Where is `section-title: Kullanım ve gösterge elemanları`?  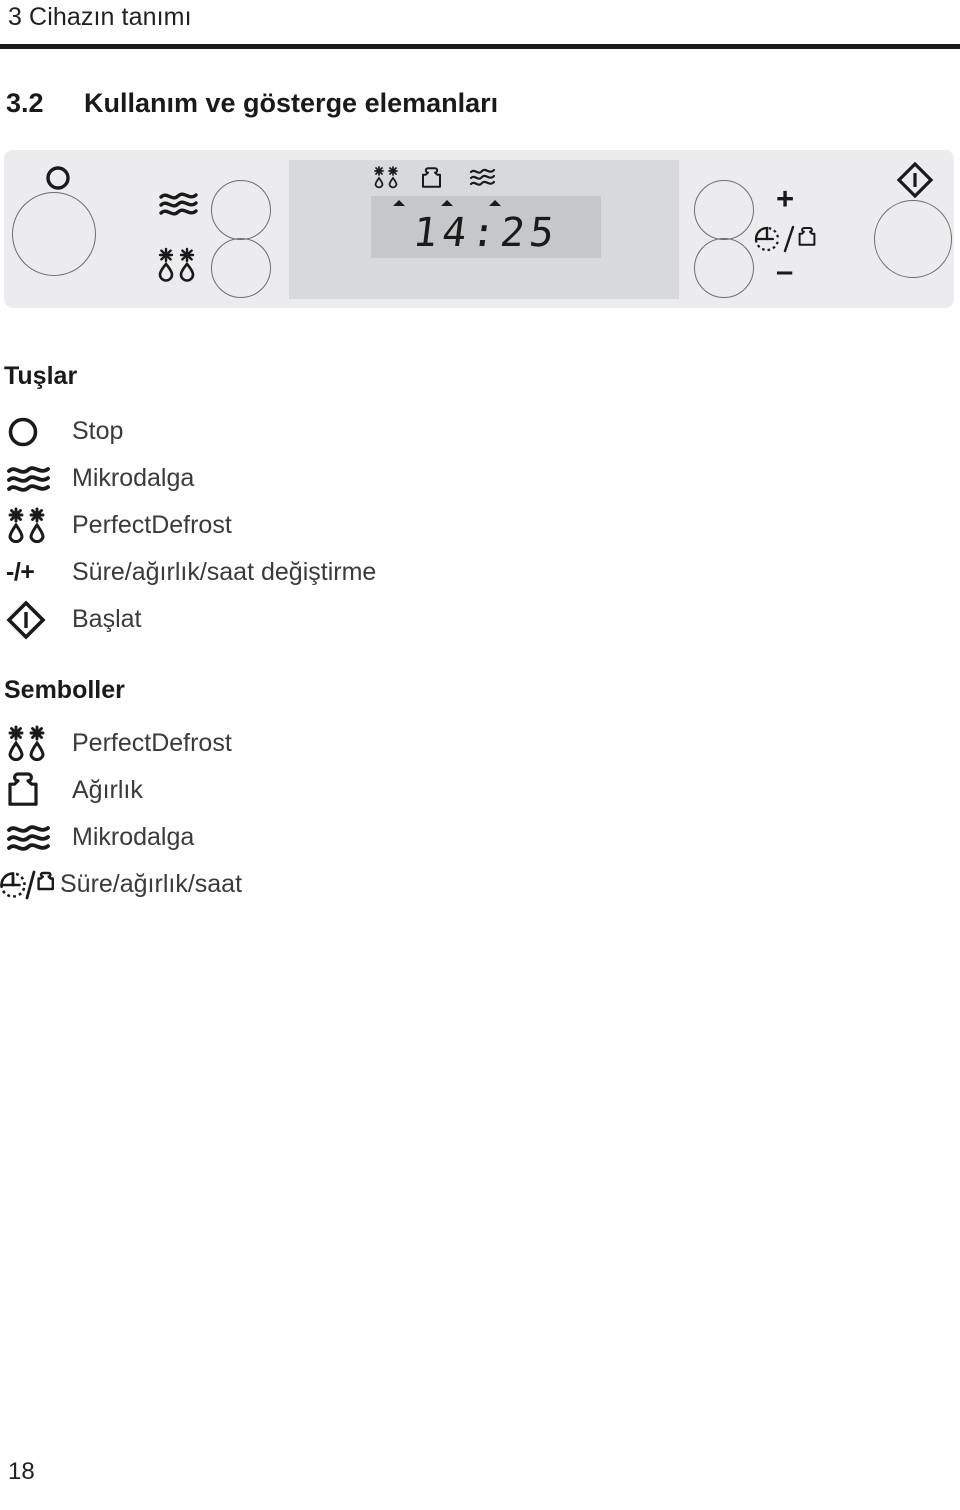 section-title: Kullanım ve gösterge elemanları is located at coordinates (291, 103).